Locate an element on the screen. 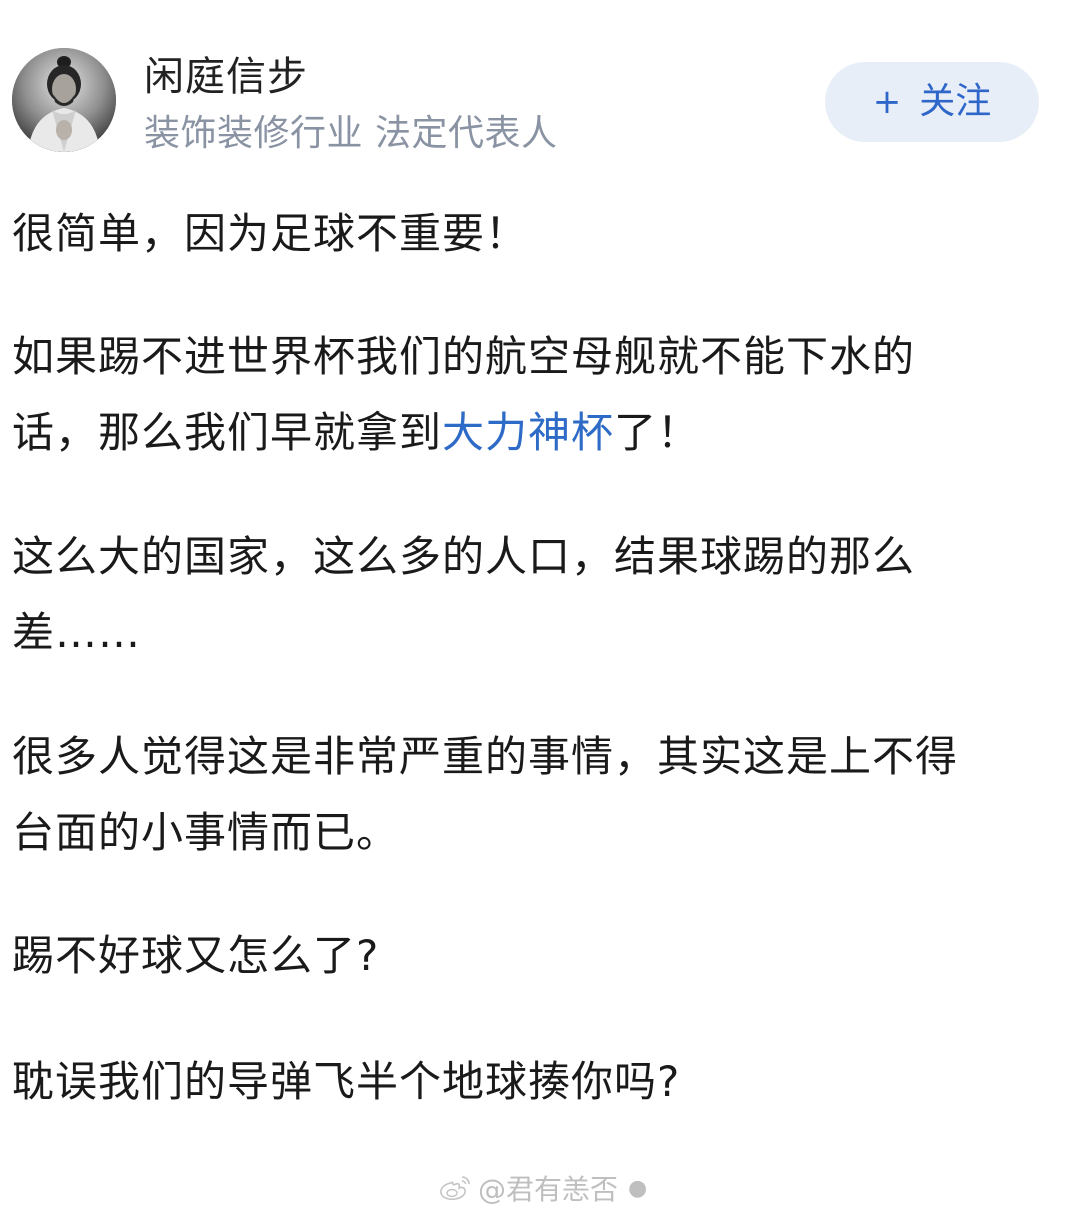 This screenshot has width=1080, height=1213. topic-link: 大力神杯 is located at coordinates (528, 432).